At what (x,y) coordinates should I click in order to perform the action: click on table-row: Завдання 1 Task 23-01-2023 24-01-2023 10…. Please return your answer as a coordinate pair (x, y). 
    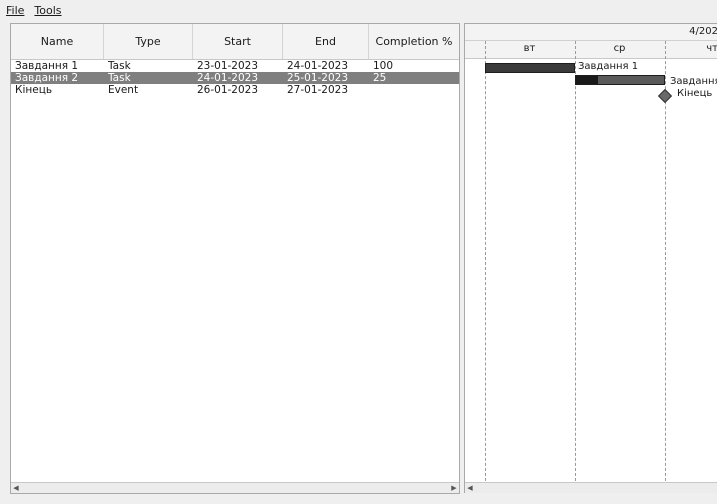
    Looking at the image, I should click on (235, 66).